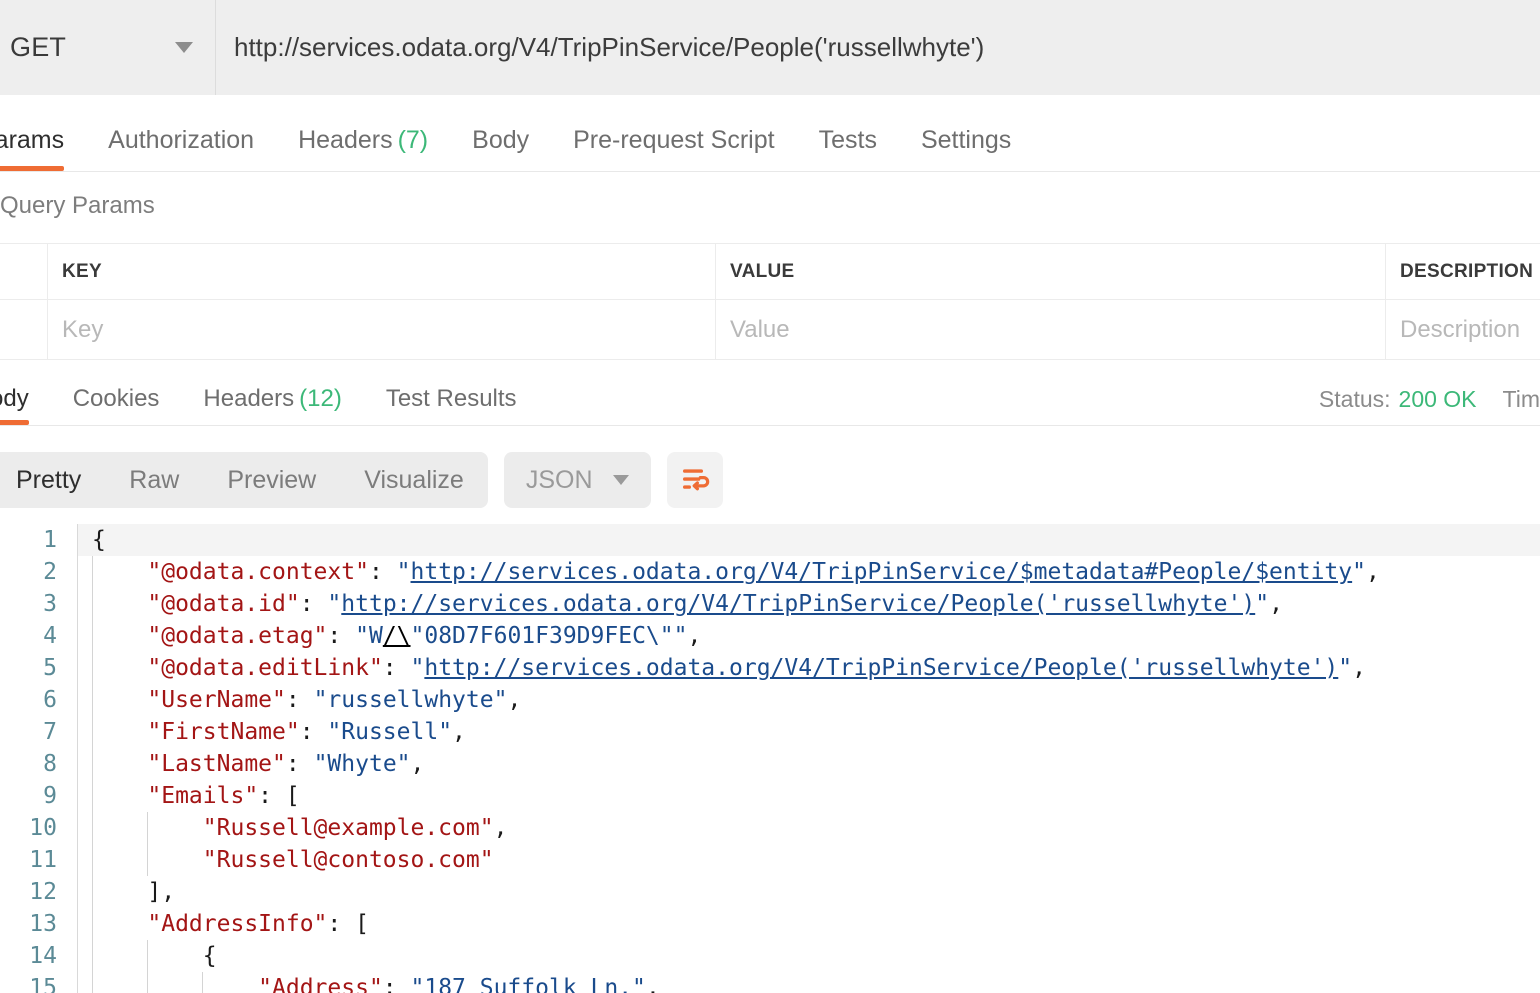 The width and height of the screenshot is (1540, 993). Describe the element at coordinates (108, 47) in the screenshot. I see `http-method-dropdown: GET` at that location.